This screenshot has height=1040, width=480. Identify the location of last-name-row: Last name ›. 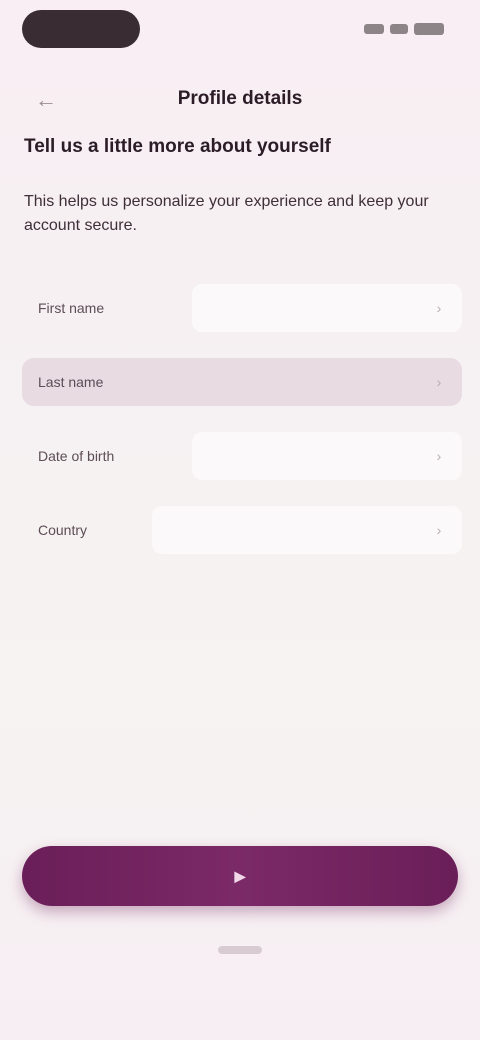
(242, 382).